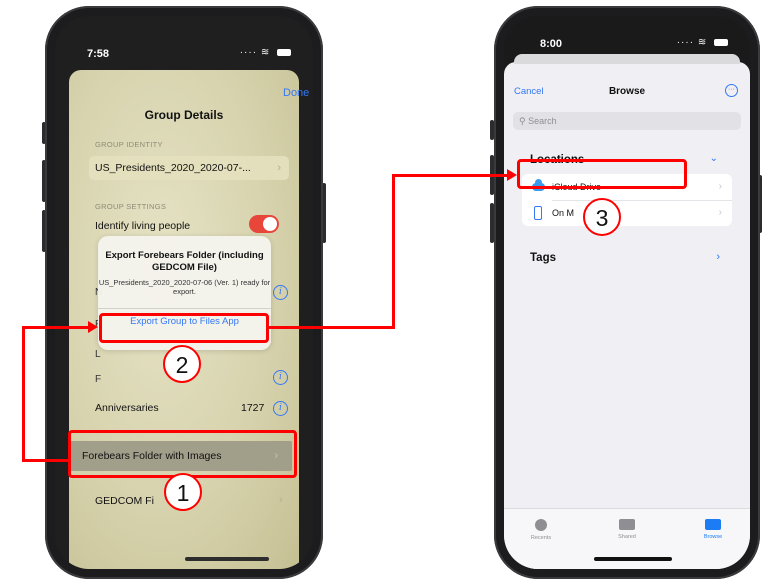  Describe the element at coordinates (129, 144) in the screenshot. I see `section-header-identity: GROUP IDENTITY` at that location.